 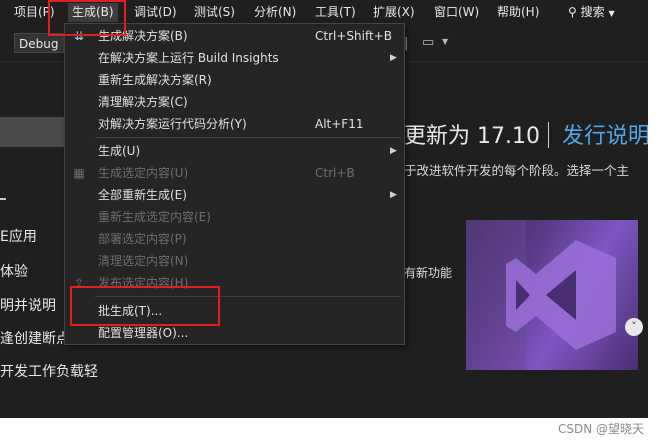 What do you see at coordinates (518, 12) in the screenshot?
I see `menu-help: 帮助(H)` at bounding box center [518, 12].